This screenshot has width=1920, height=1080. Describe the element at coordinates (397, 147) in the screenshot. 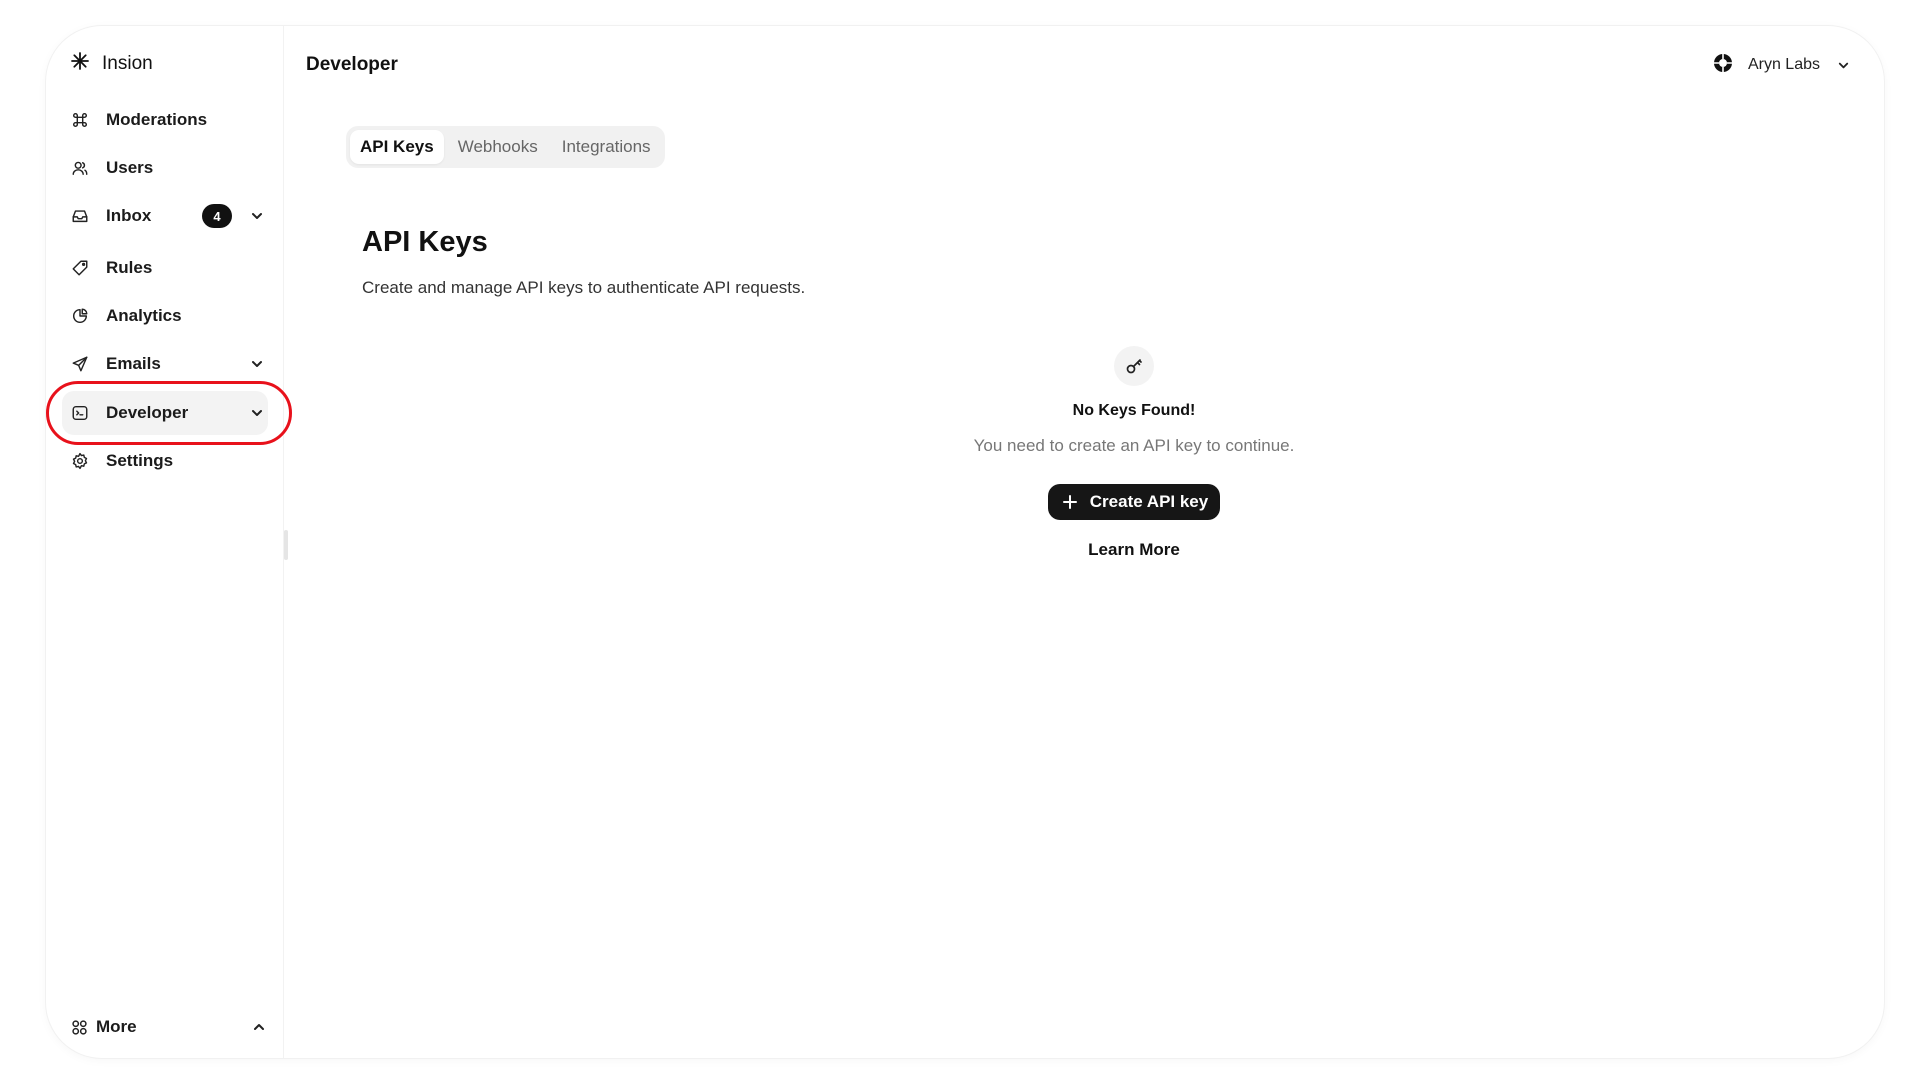

I see `tab-api-keys: API Keys` at that location.